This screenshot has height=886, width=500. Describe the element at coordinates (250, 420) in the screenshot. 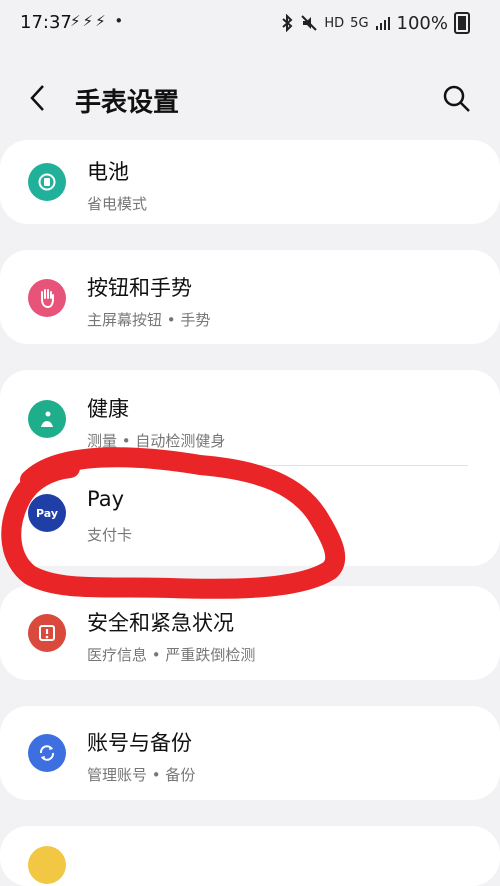

I see `settings-item-health: 健康 测量 • 自动检测健身` at that location.